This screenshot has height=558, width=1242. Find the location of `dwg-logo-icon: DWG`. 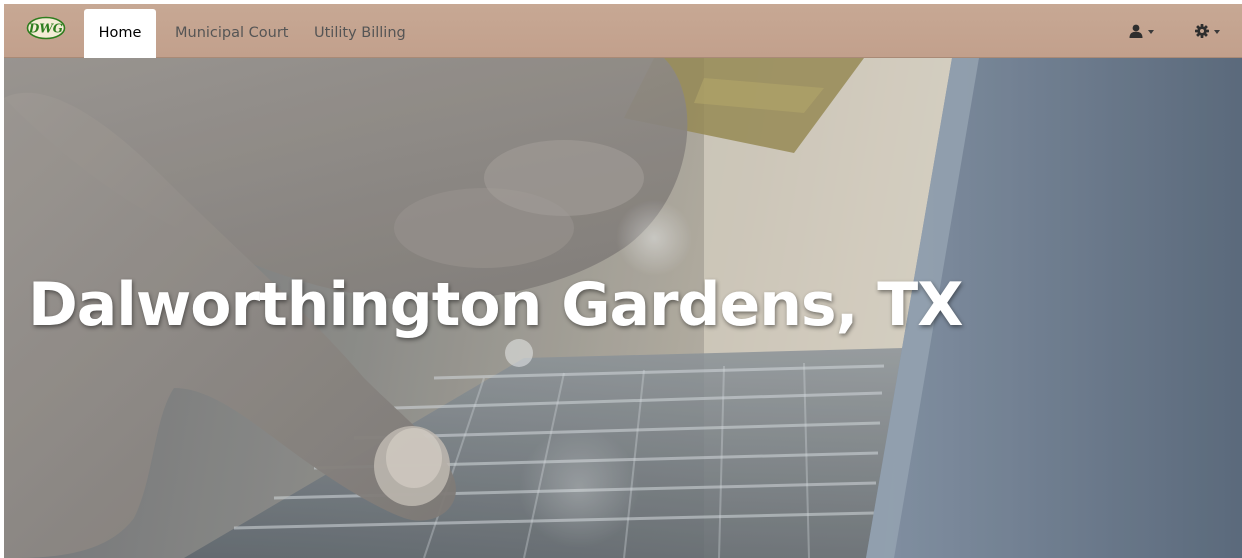

dwg-logo-icon: DWG is located at coordinates (46, 28).